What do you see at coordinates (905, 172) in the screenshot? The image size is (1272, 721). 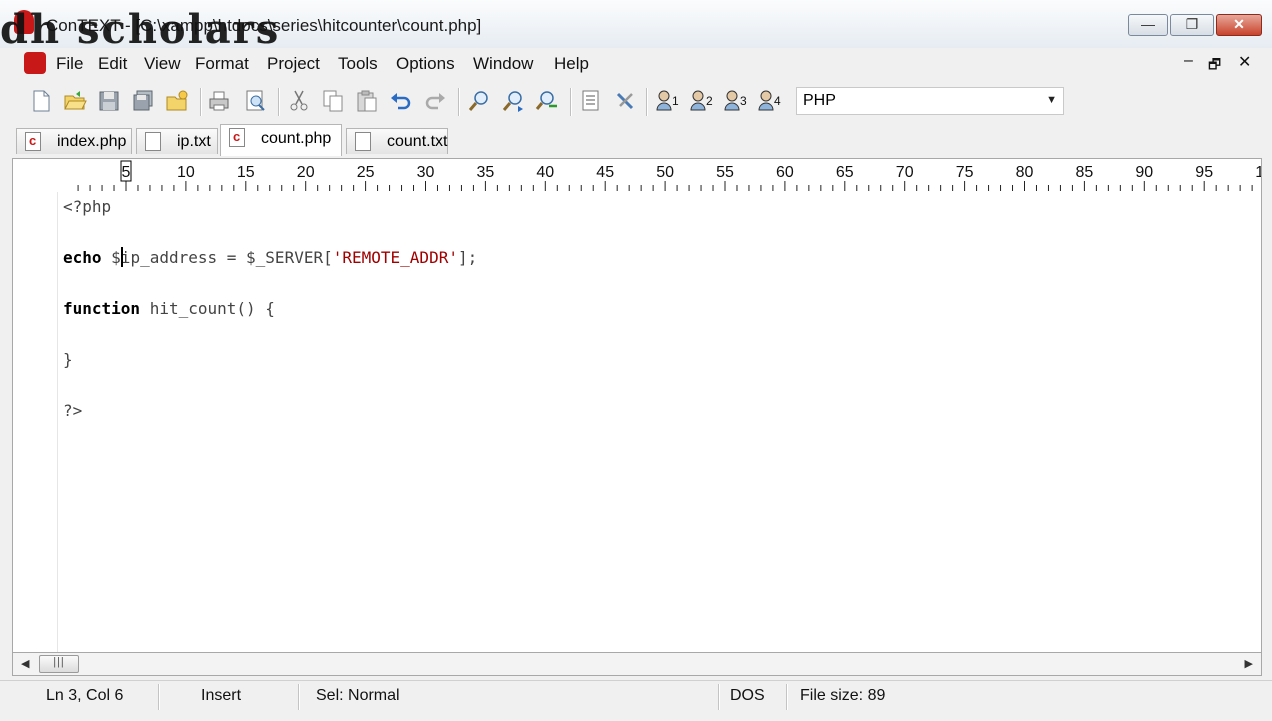 I see `ruler-label: 70` at bounding box center [905, 172].